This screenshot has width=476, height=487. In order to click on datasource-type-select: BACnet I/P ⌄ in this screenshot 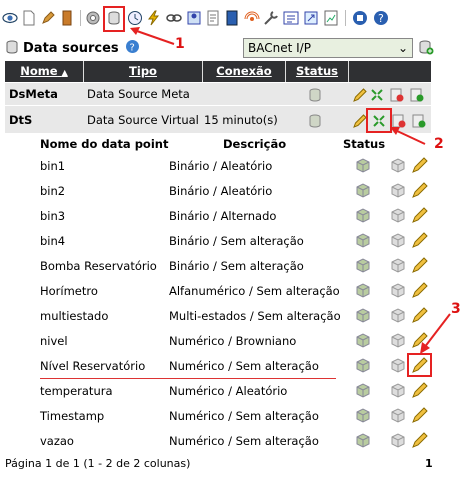, I will do `click(328, 48)`.